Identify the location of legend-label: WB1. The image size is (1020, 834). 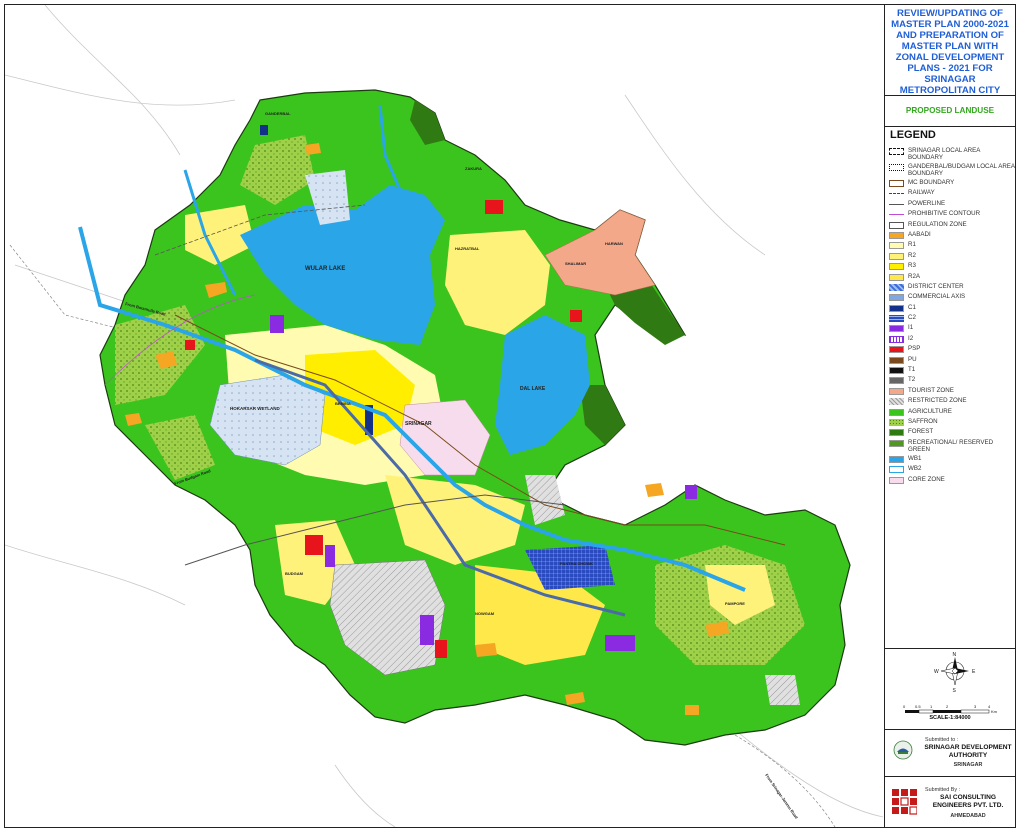
(915, 458).